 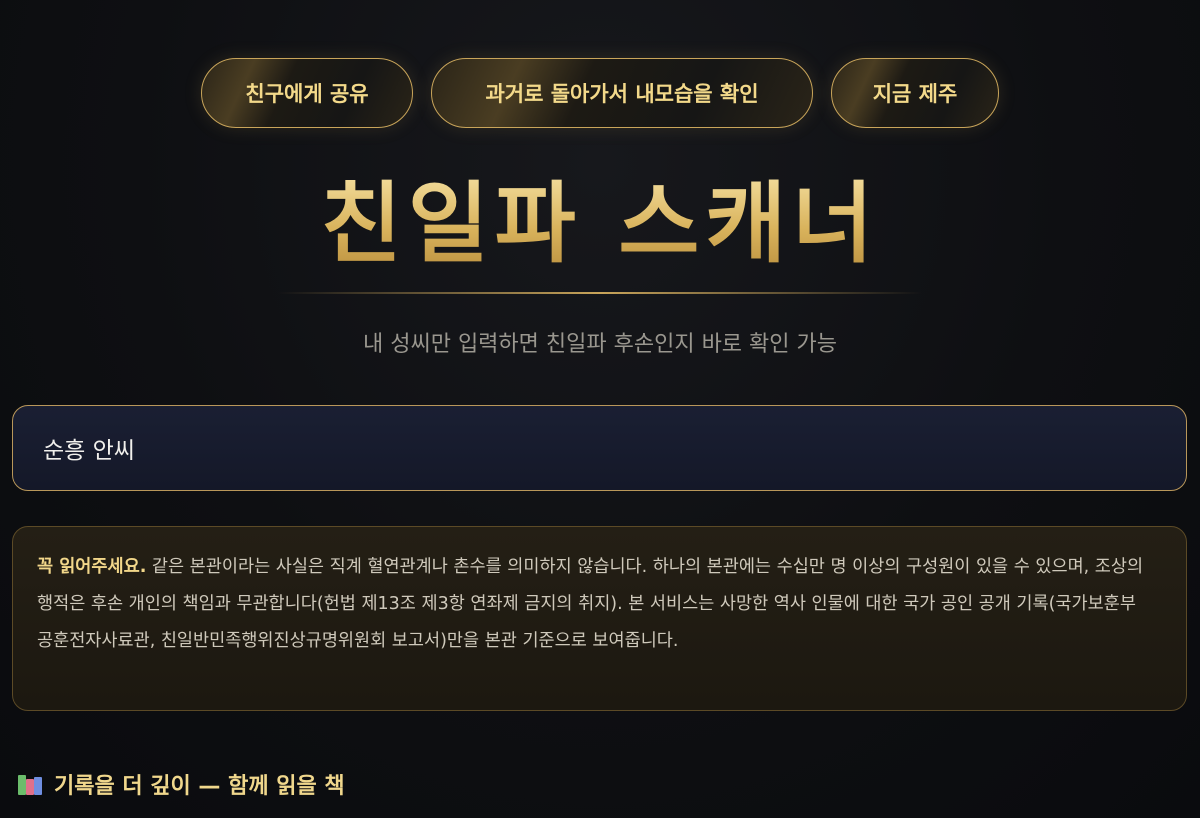 I want to click on title-divider, so click(x=600, y=293).